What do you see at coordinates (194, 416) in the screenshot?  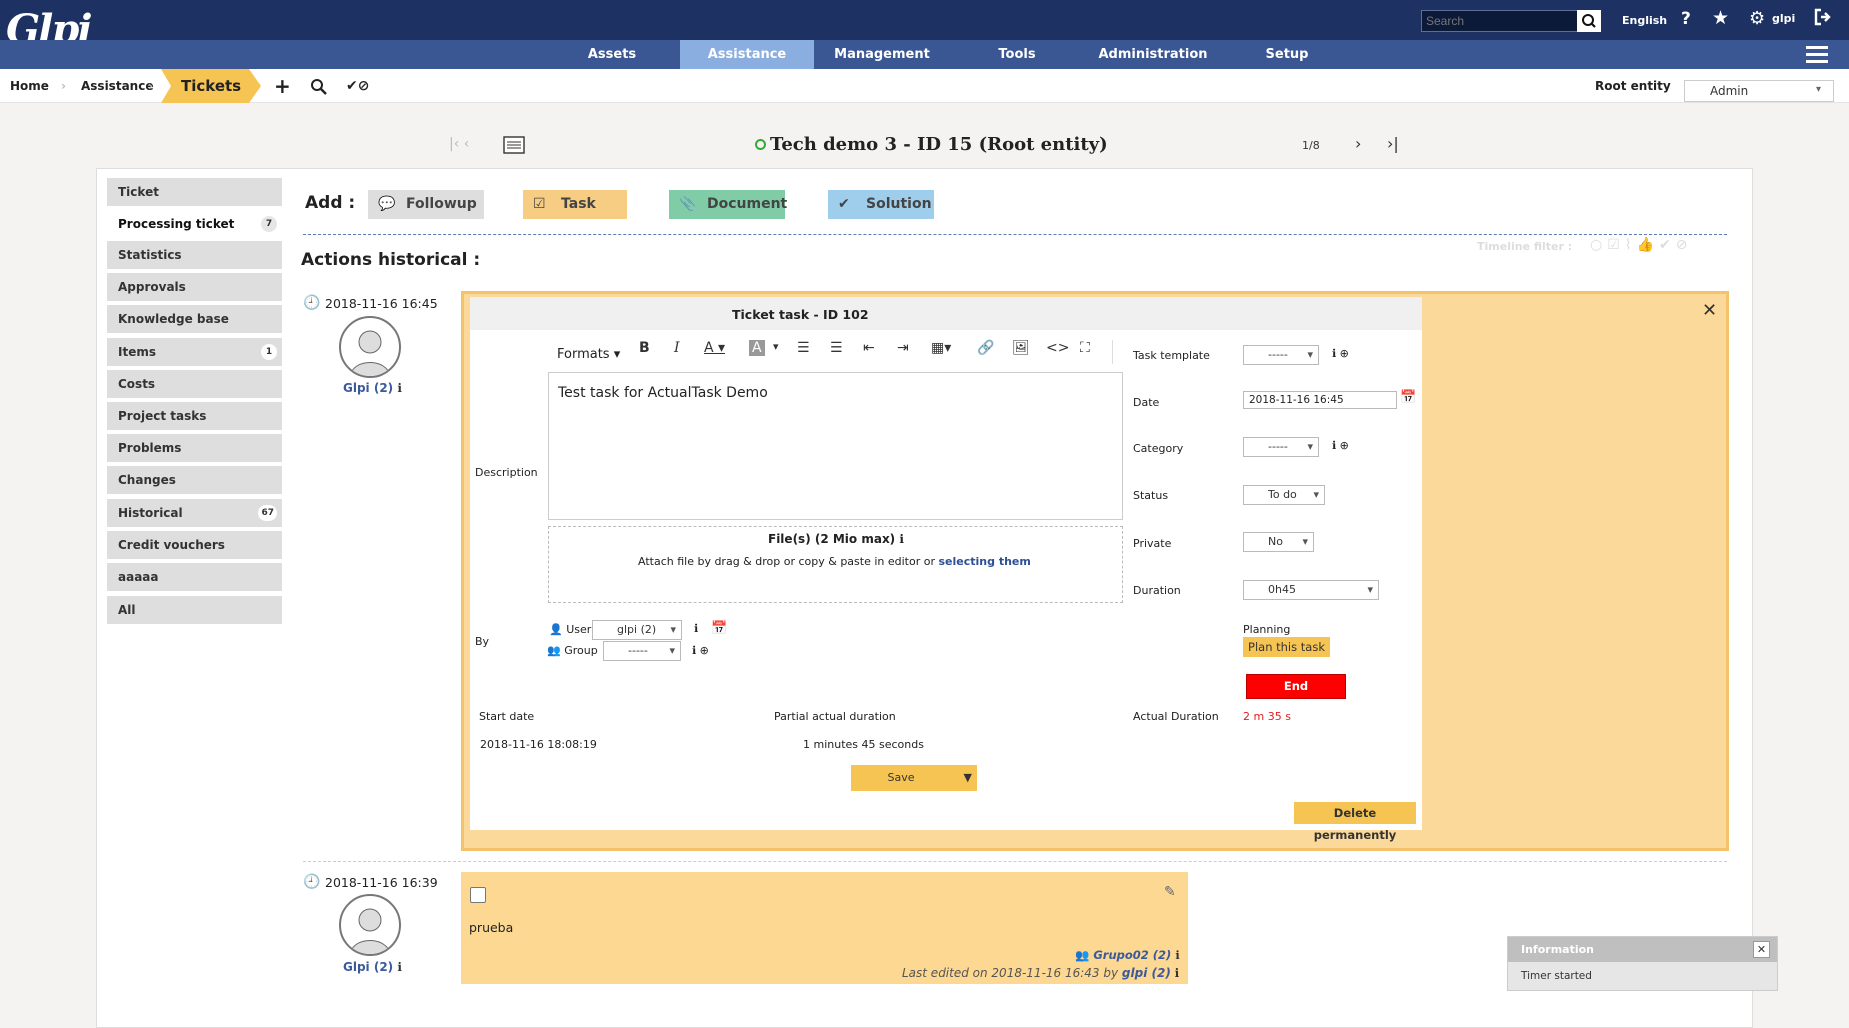 I see `sidebar-item-project-tasks: Project tasks` at bounding box center [194, 416].